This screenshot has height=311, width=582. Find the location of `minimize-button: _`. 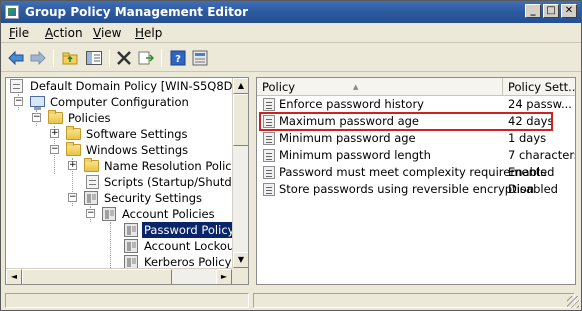

minimize-button: _ is located at coordinates (533, 11).